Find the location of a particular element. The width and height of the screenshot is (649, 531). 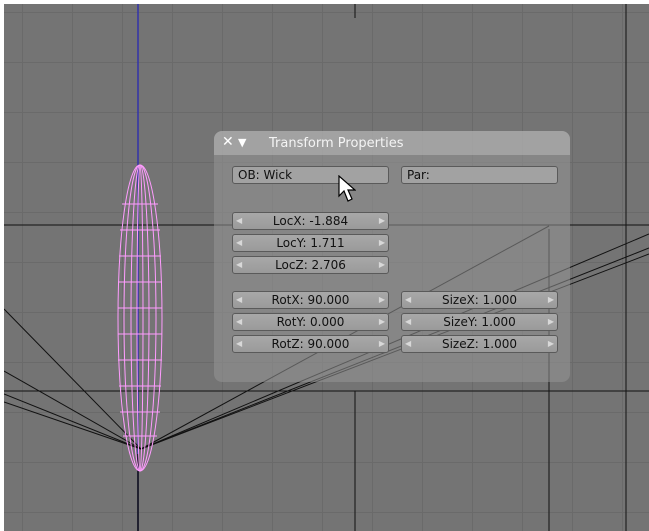

rot-z-field: ◀ RotZ: 90.000 ▶ is located at coordinates (310, 344).